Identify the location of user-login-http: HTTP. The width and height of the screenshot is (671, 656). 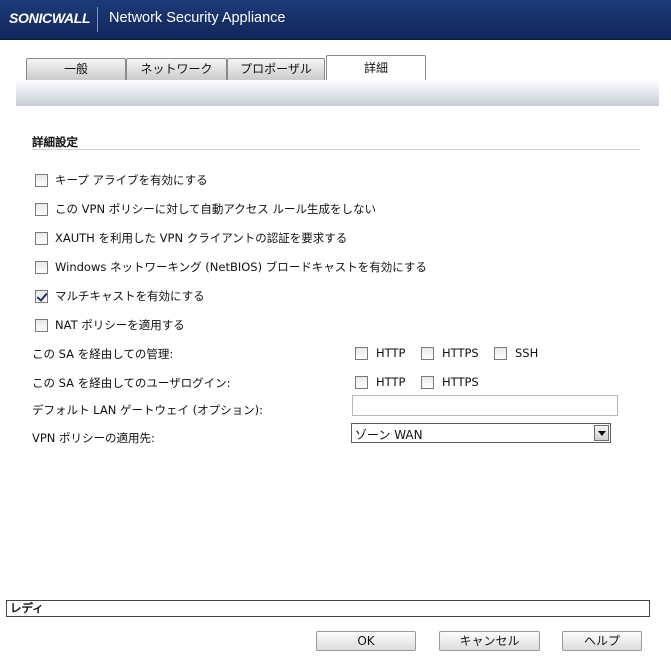
(380, 382).